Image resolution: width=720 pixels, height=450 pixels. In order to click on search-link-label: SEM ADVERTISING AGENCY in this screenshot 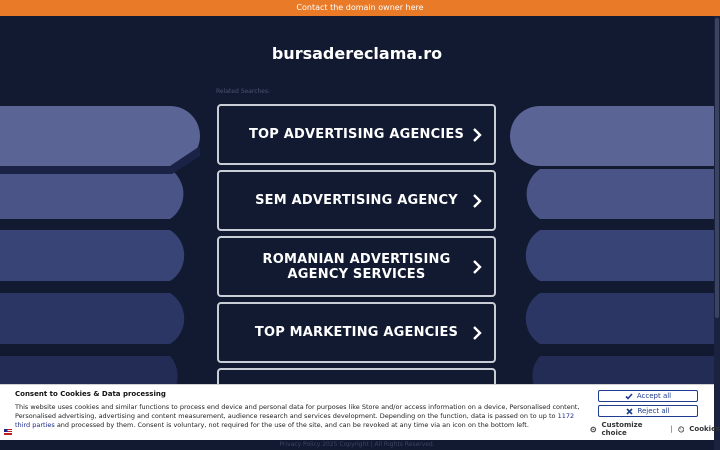, I will do `click(356, 200)`.